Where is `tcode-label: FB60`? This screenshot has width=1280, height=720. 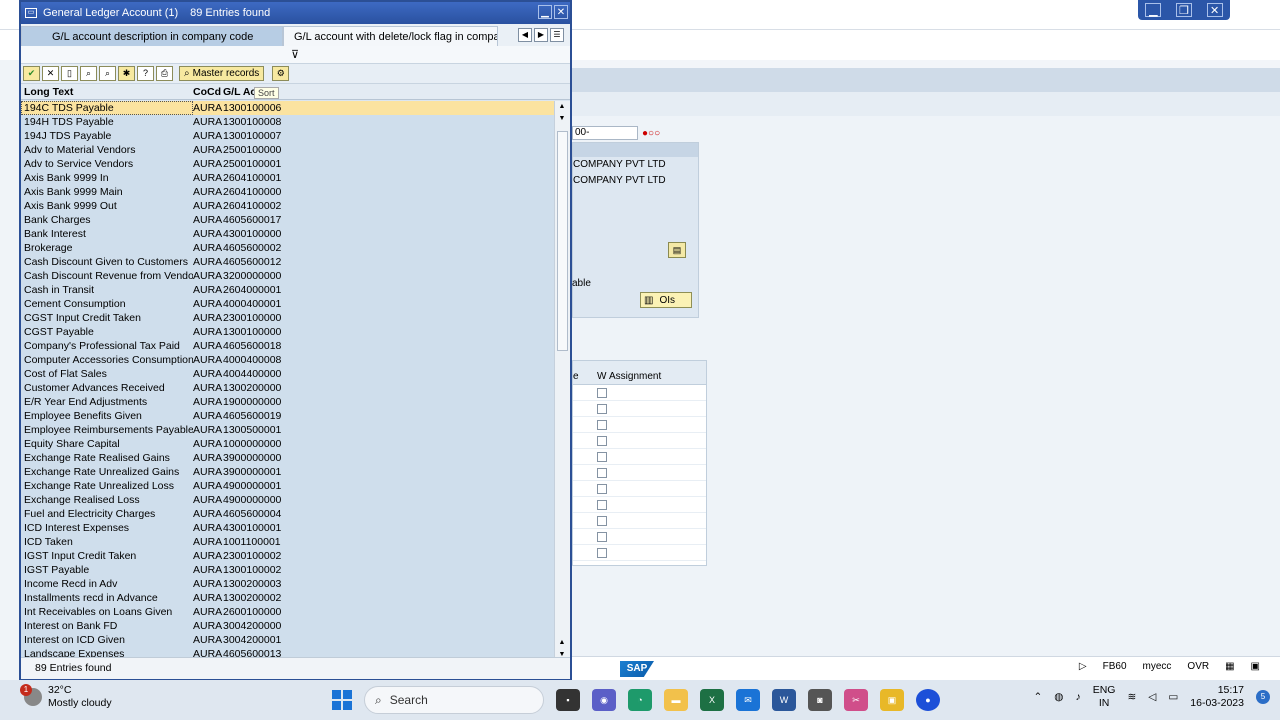
tcode-label: FB60 is located at coordinates (1115, 666).